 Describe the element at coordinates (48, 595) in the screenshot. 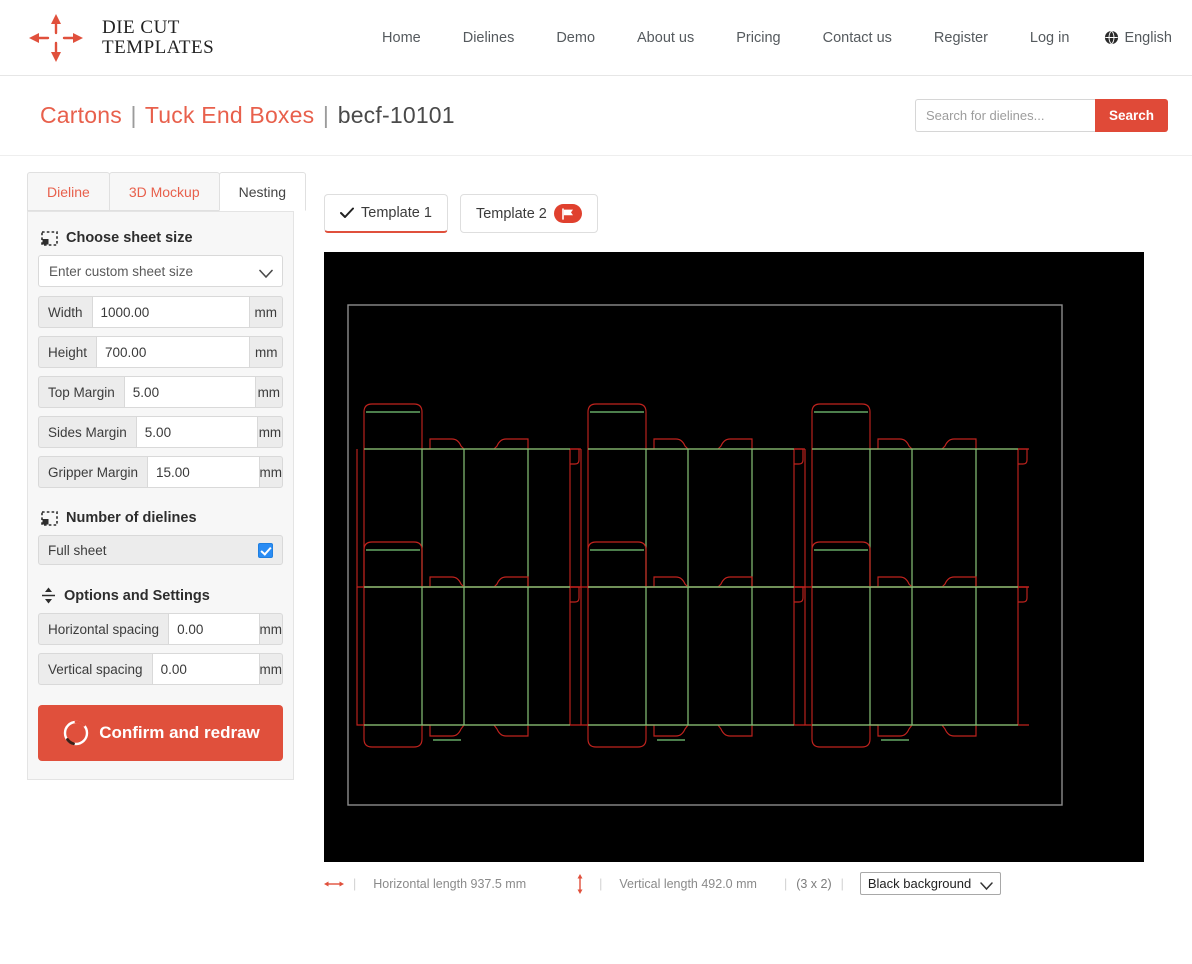

I see `spacing-icon` at that location.